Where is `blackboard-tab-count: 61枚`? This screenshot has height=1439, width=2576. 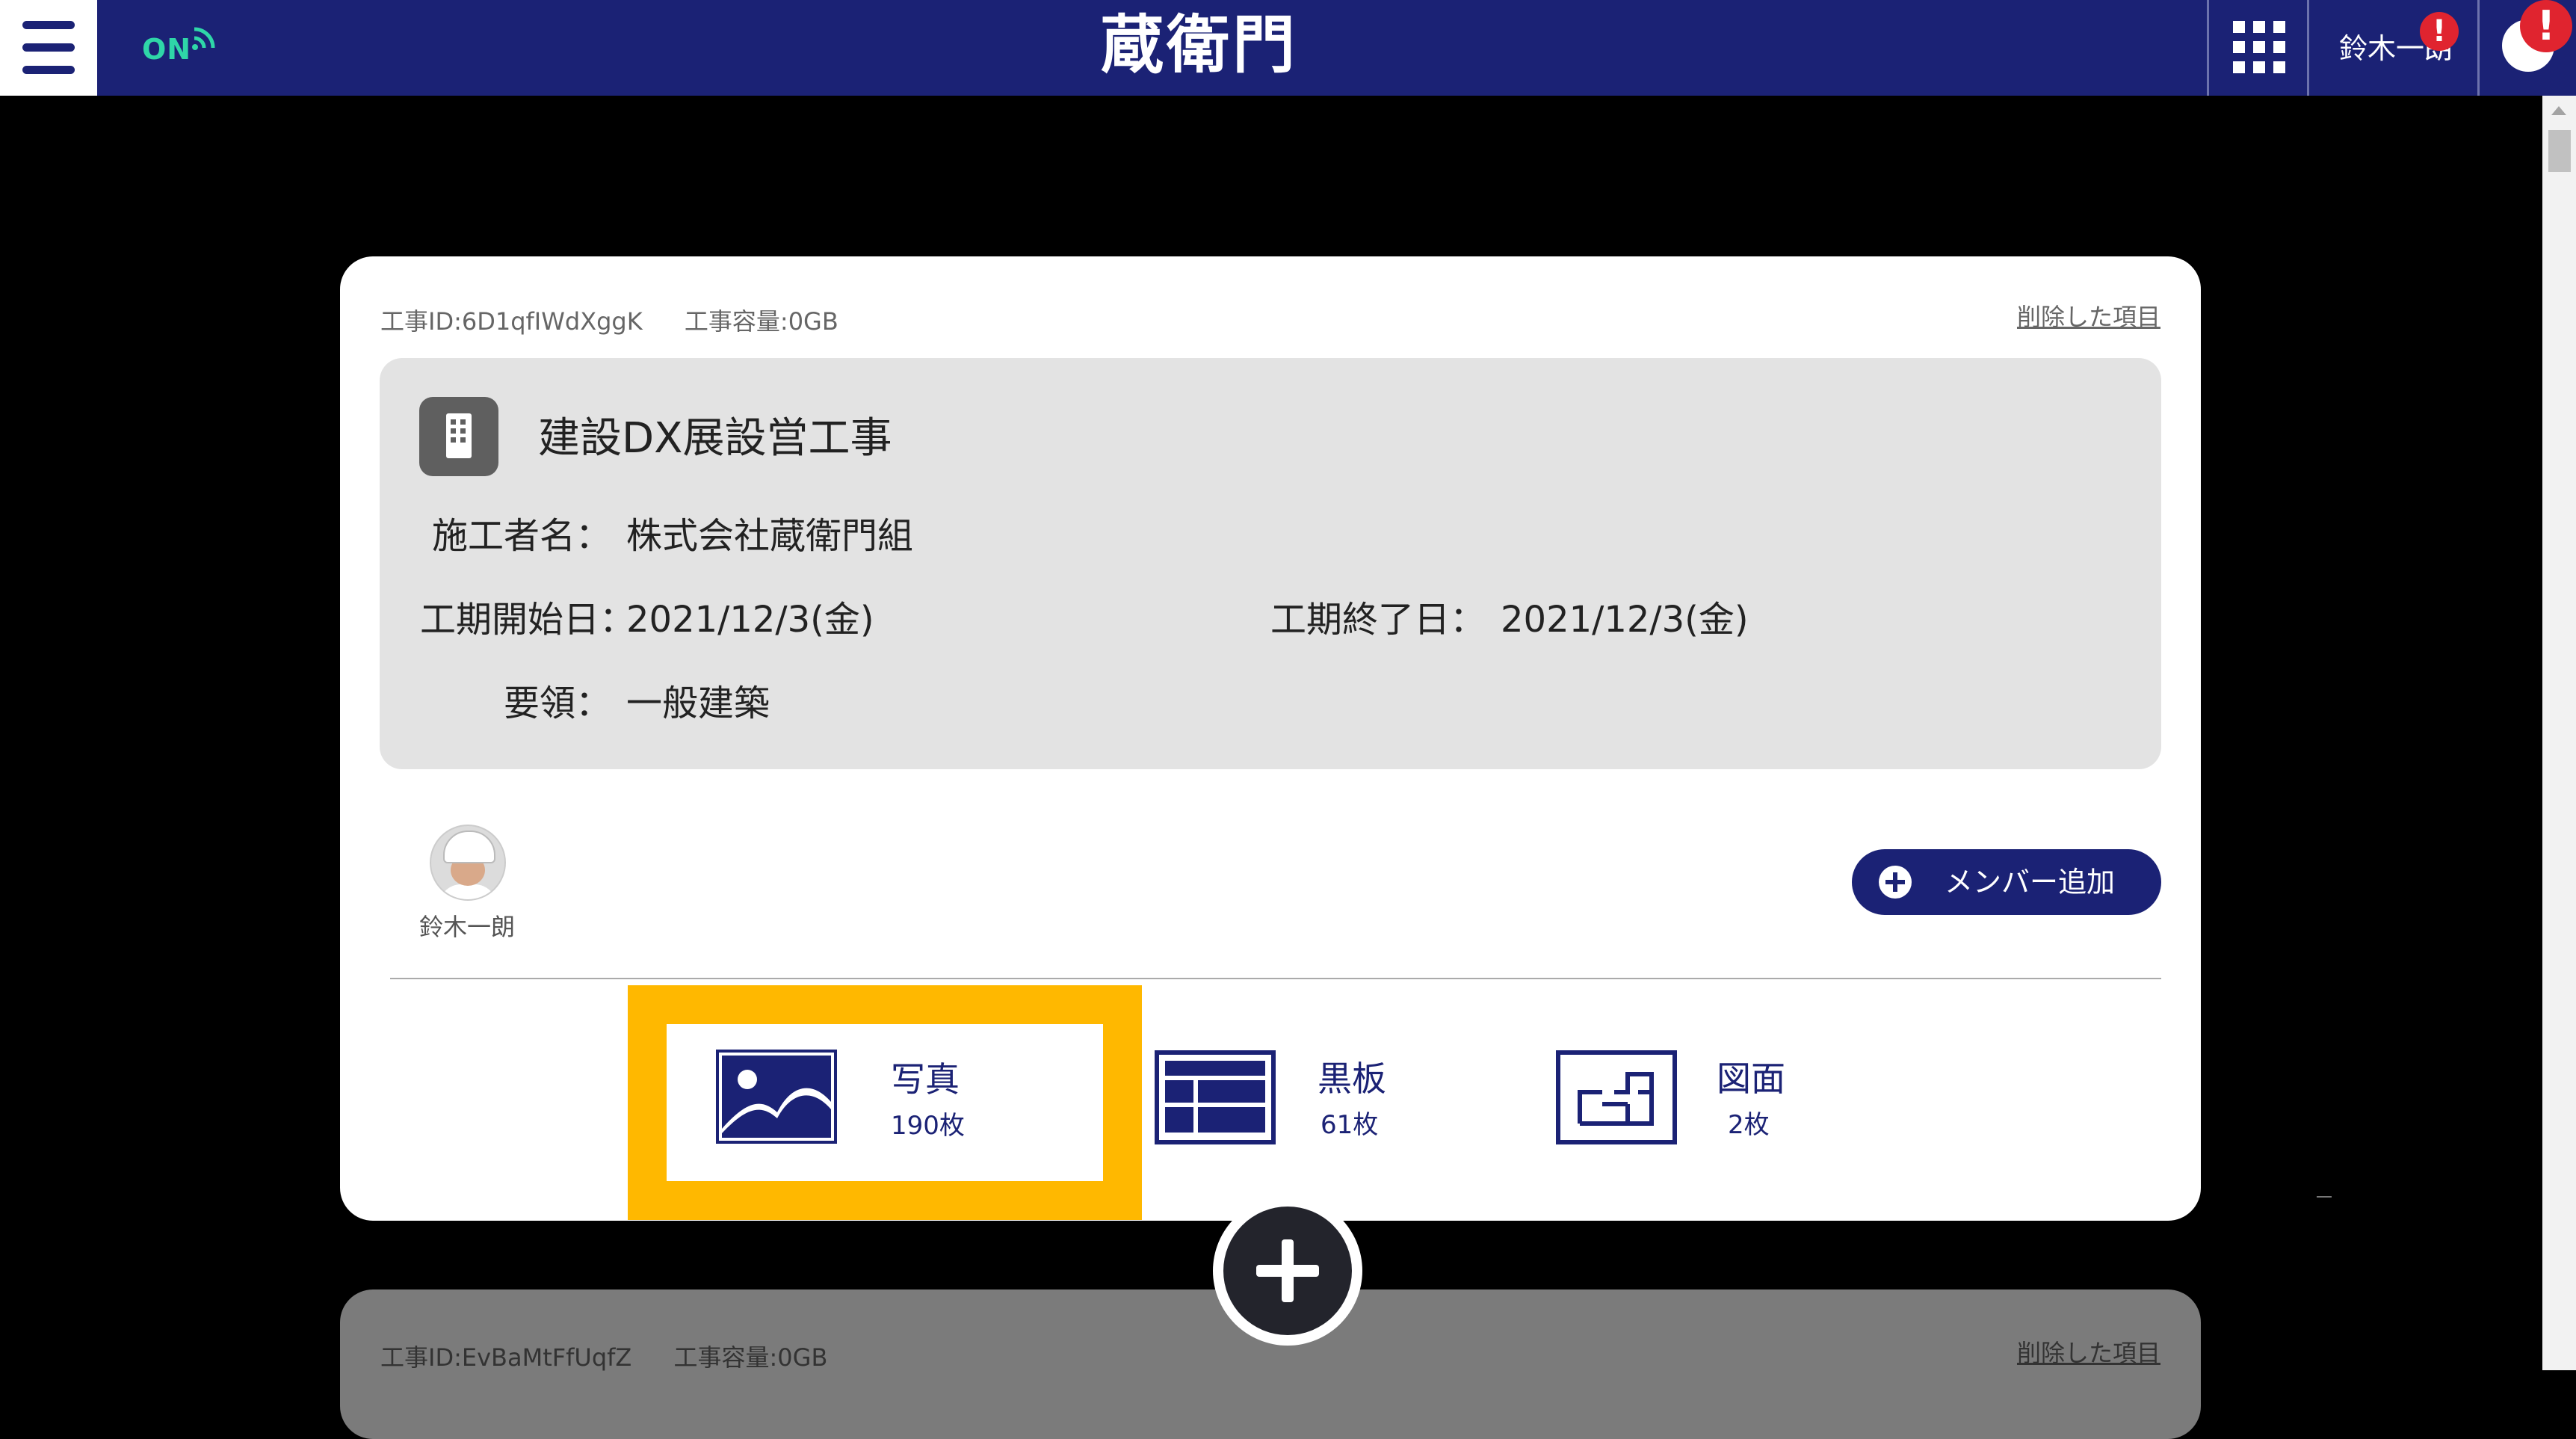
blackboard-tab-count: 61枚 is located at coordinates (1350, 1125).